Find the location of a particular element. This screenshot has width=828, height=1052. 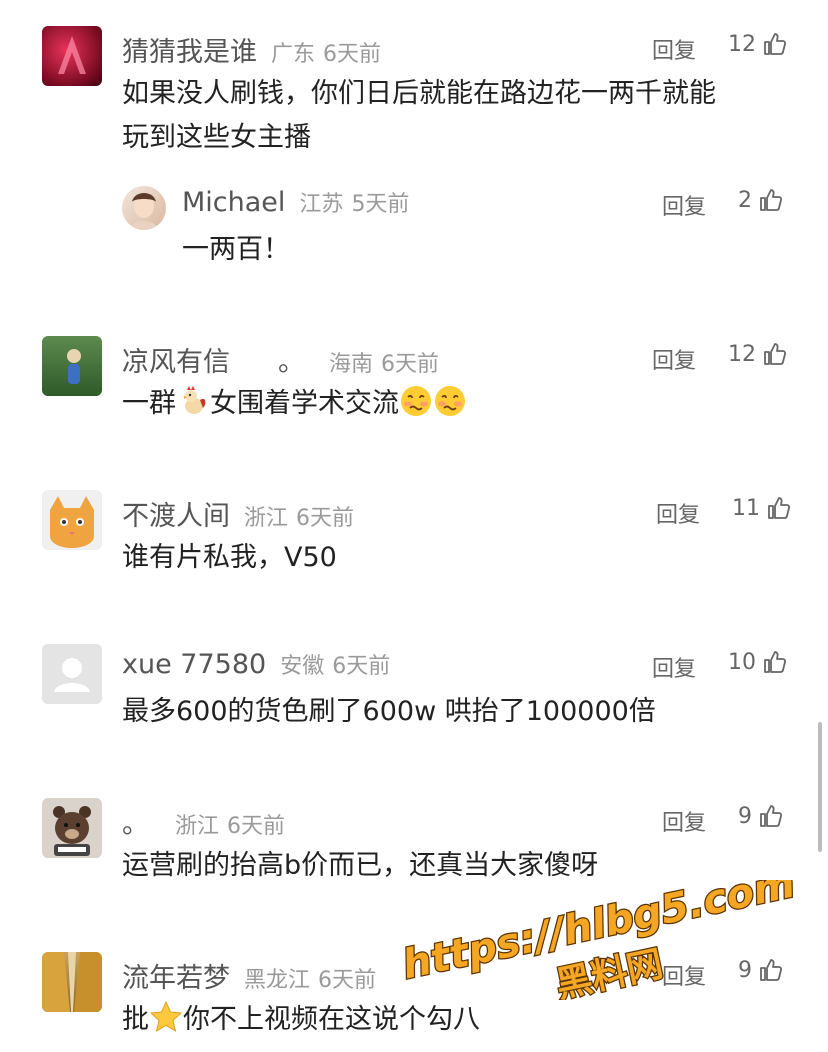

comment-text-line: 一两百！ is located at coordinates (236, 249).